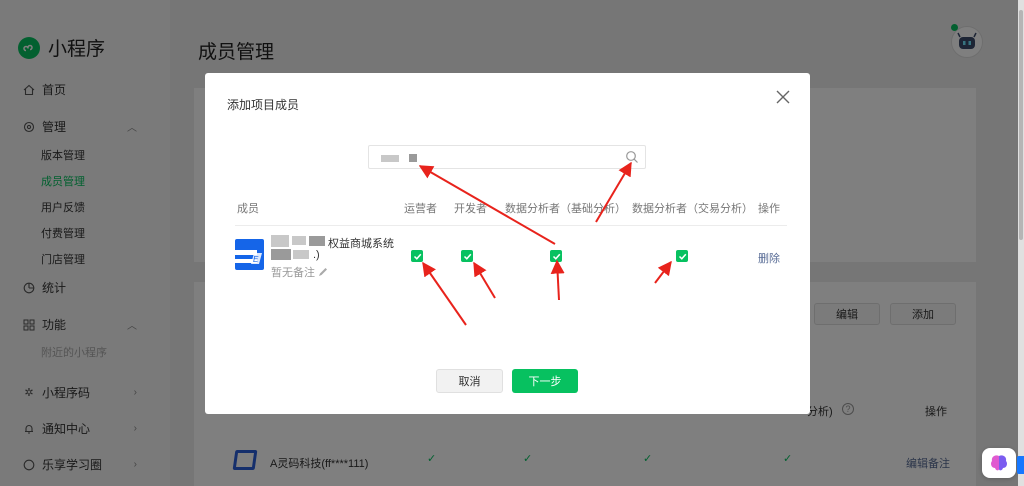 The width and height of the screenshot is (1024, 486). Describe the element at coordinates (692, 209) in the screenshot. I see `column-analyst-trade: 数据分析者（交易分析）` at that location.